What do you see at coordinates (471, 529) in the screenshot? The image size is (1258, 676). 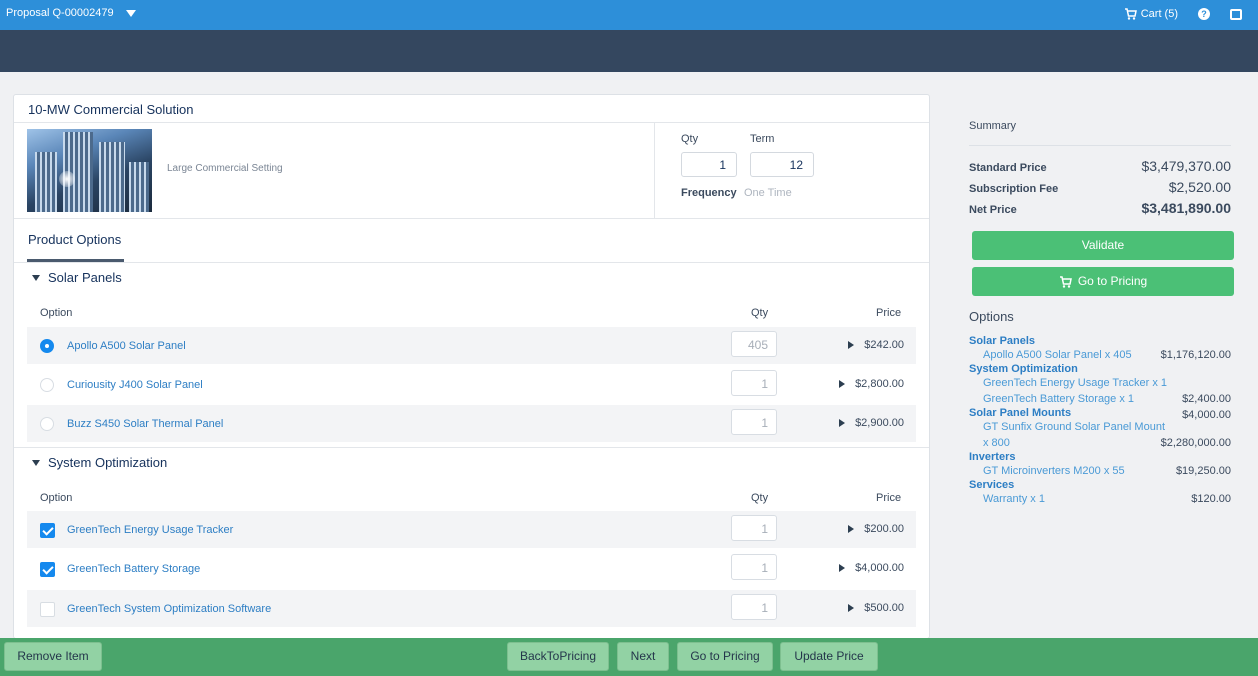 I see `option-row: GreenTech Energy Usage Tracker 1 $200.00` at bounding box center [471, 529].